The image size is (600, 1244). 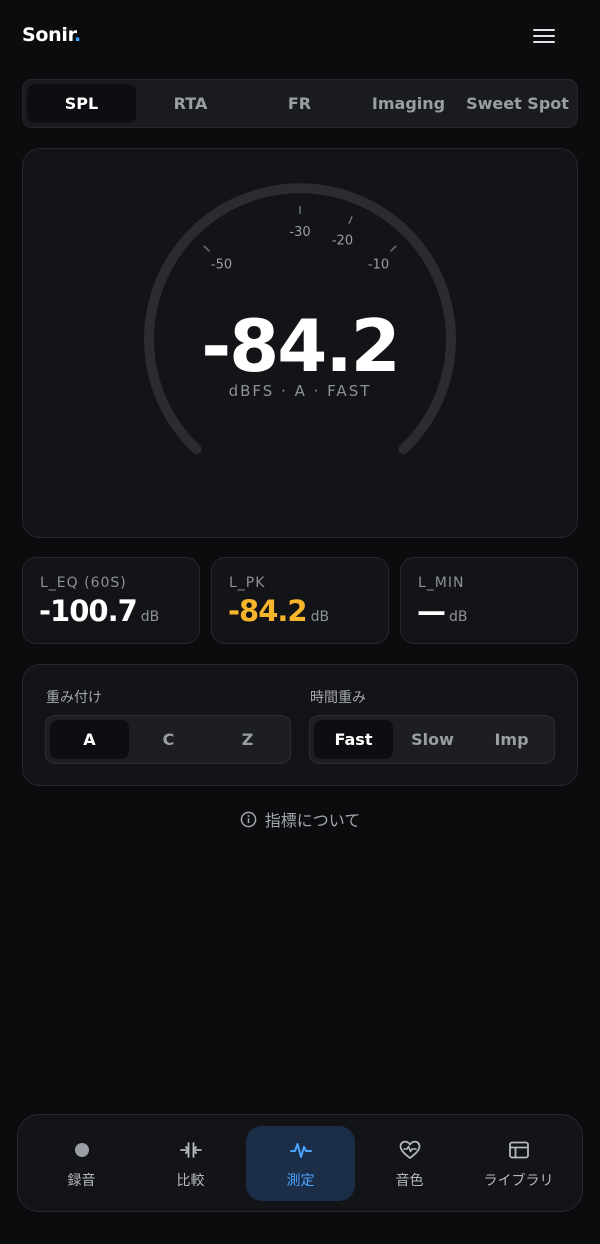 What do you see at coordinates (81, 1163) in the screenshot?
I see `nav-record: 録音` at bounding box center [81, 1163].